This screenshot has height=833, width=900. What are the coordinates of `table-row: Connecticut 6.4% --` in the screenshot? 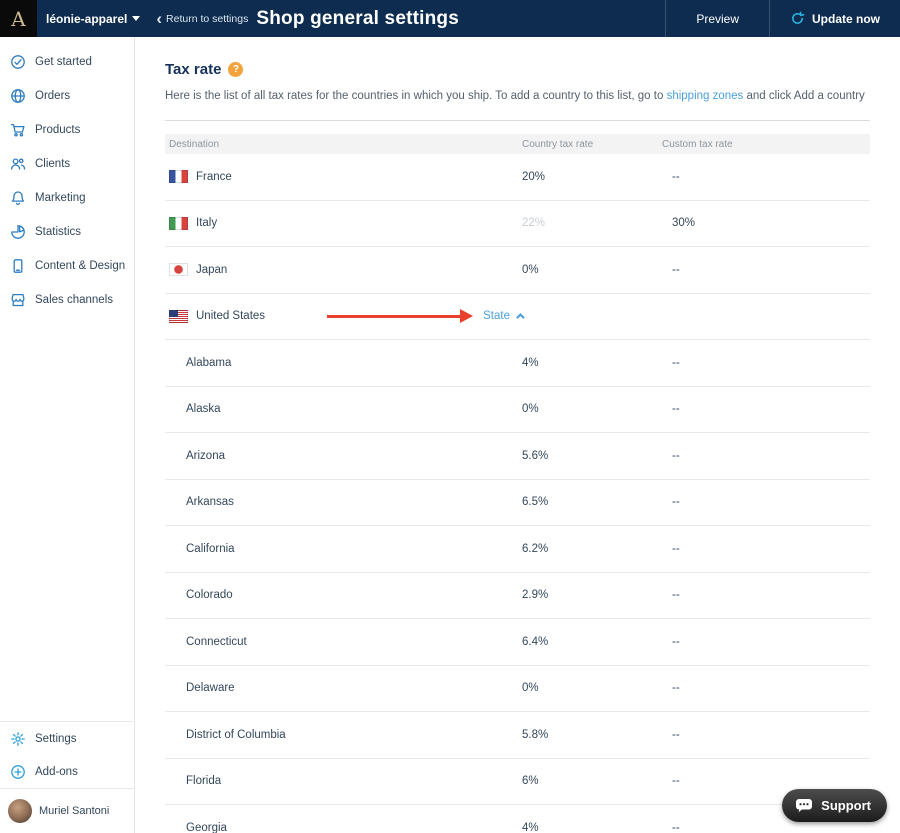 It's located at (517, 642).